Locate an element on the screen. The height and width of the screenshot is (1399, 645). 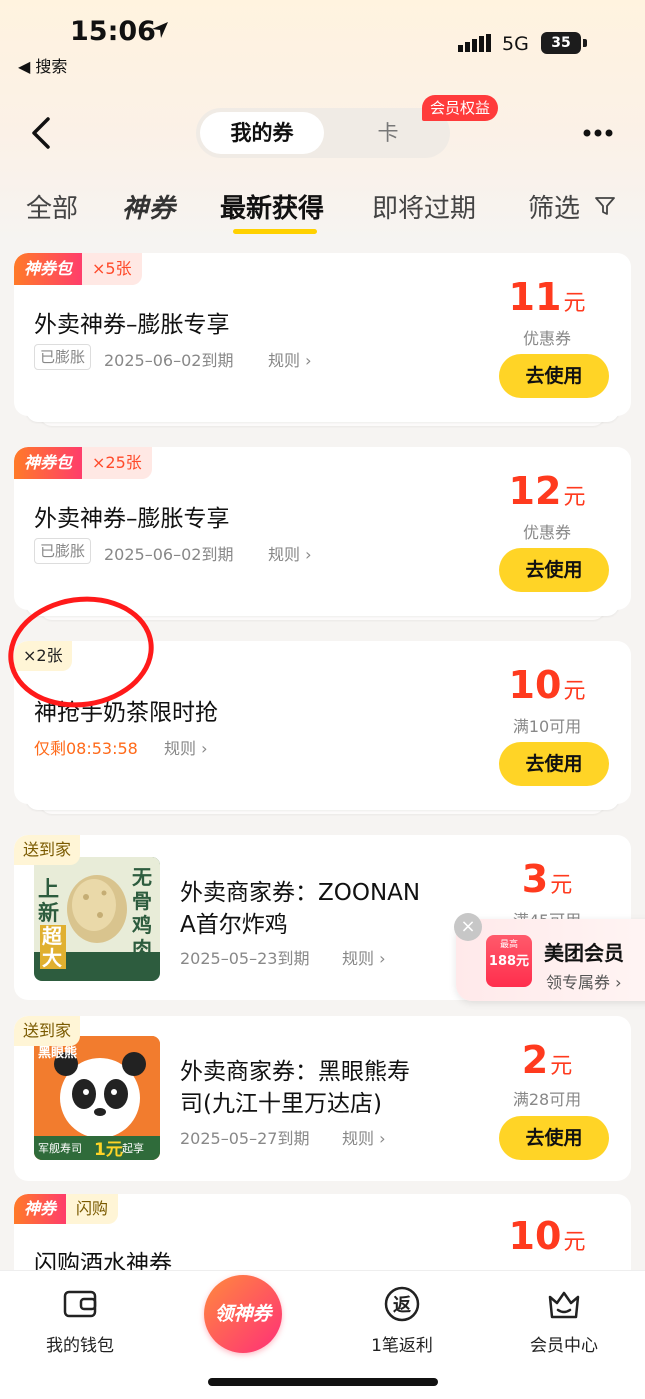
active-tab-indicator is located at coordinates (275, 231).